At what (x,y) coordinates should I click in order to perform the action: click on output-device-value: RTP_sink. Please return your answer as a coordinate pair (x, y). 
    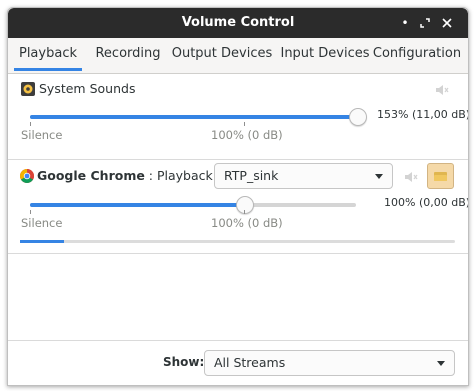
    Looking at the image, I should click on (251, 175).